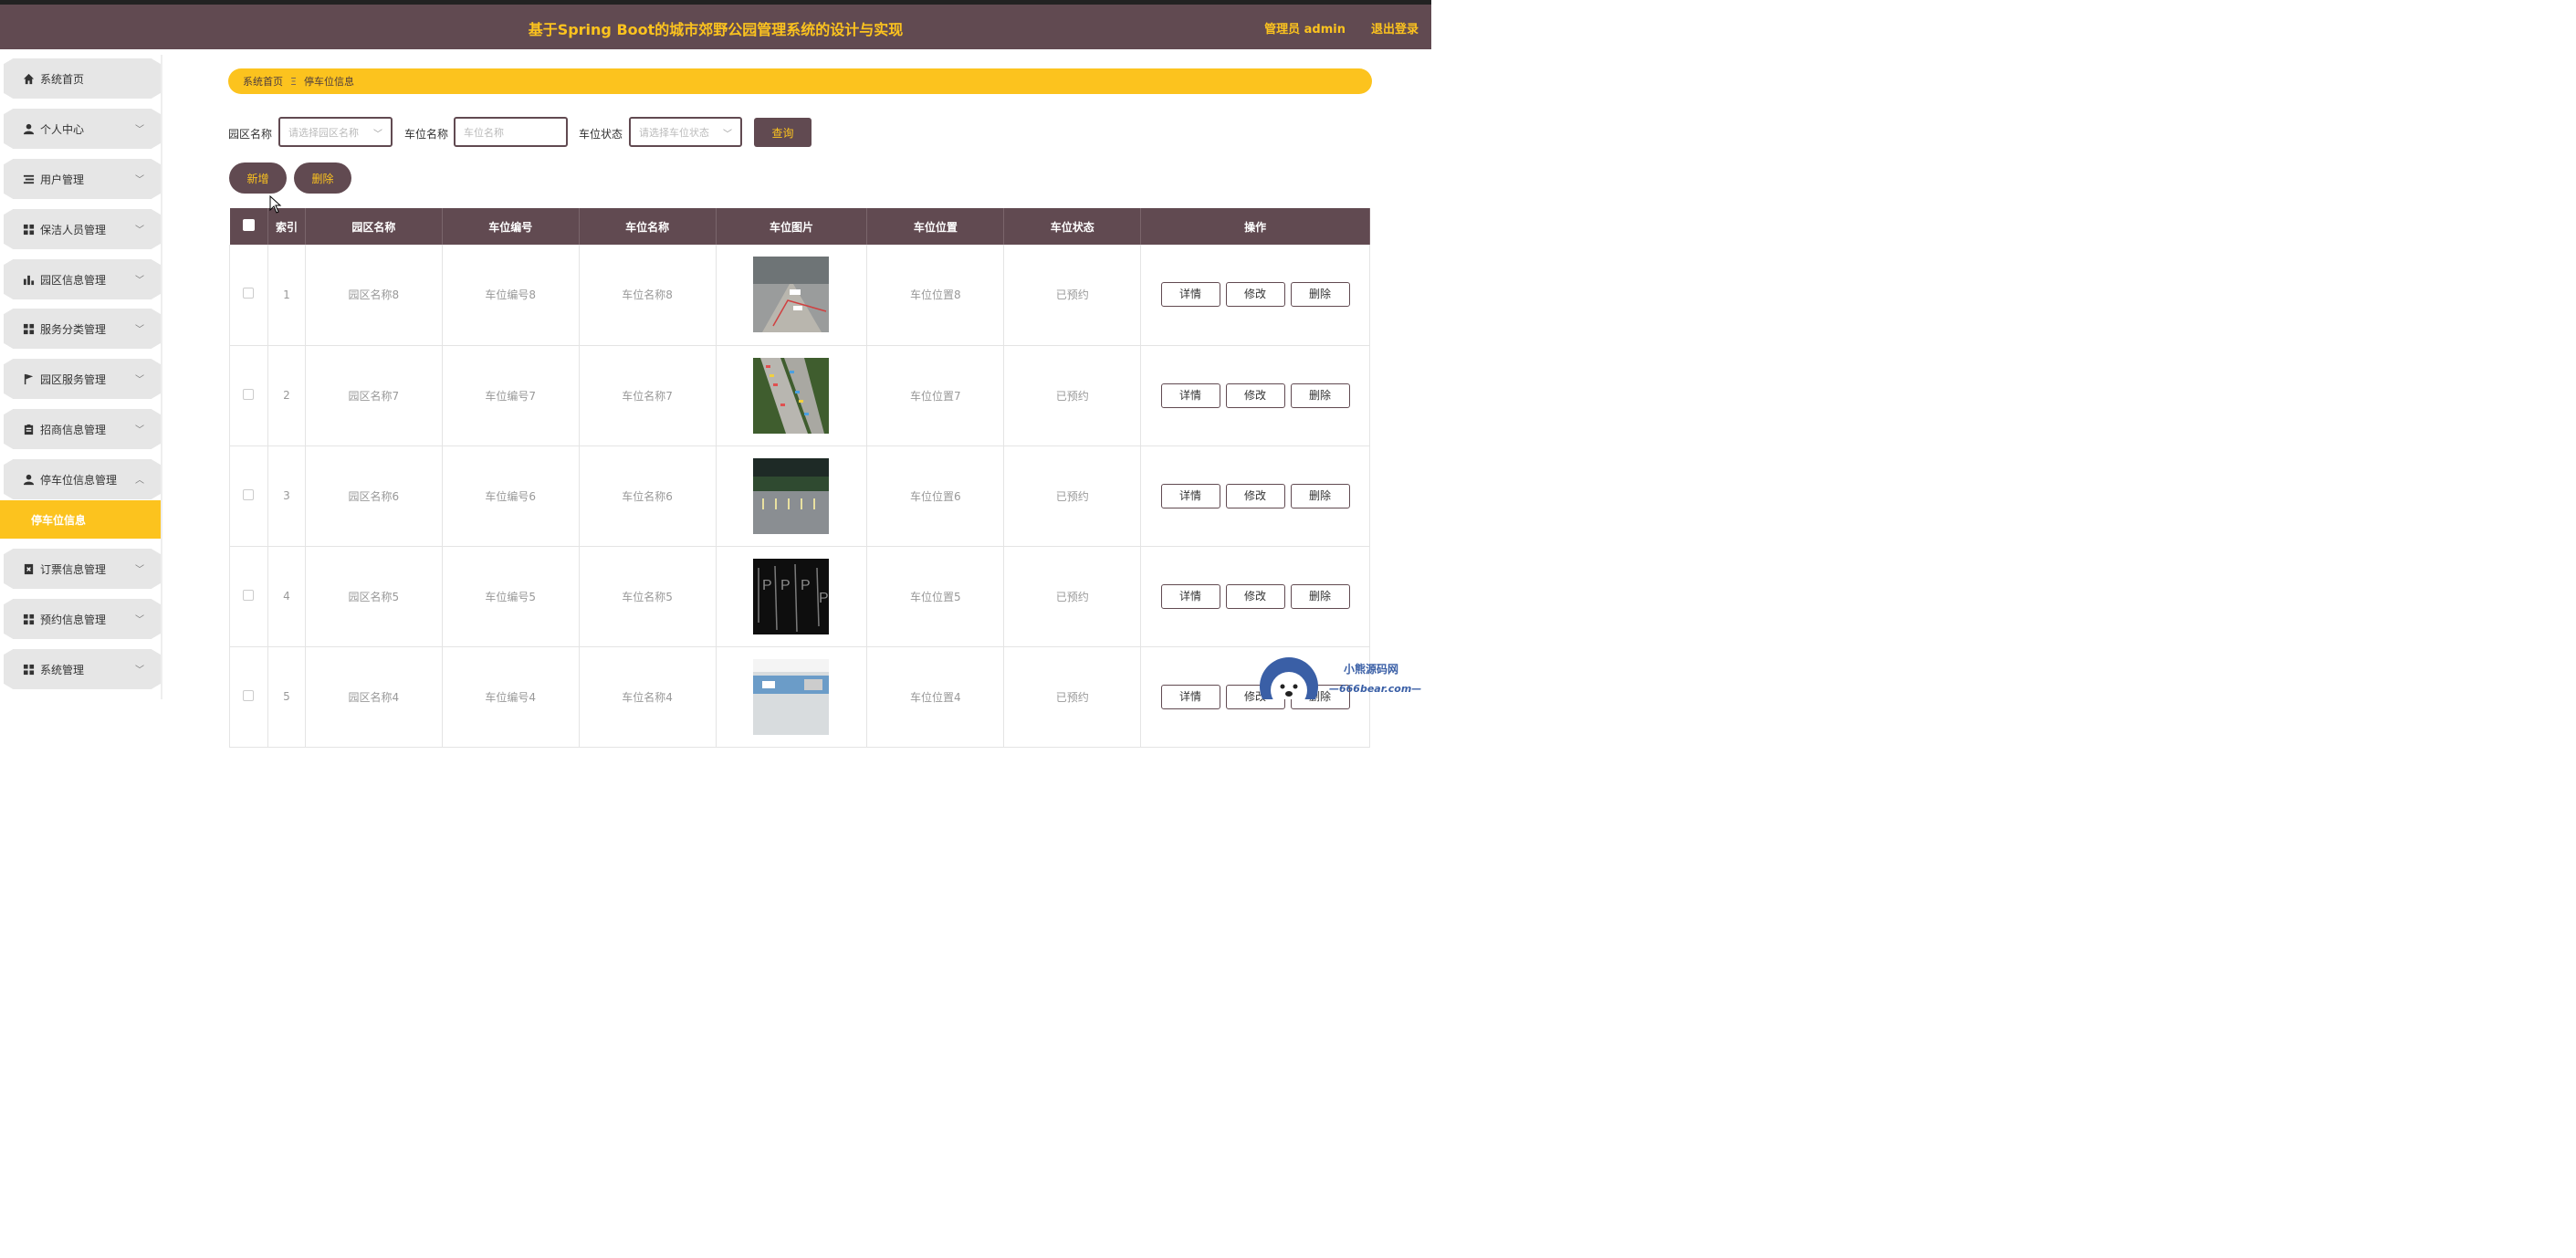  I want to click on sidebar-item-1: 系统首页, so click(83, 78).